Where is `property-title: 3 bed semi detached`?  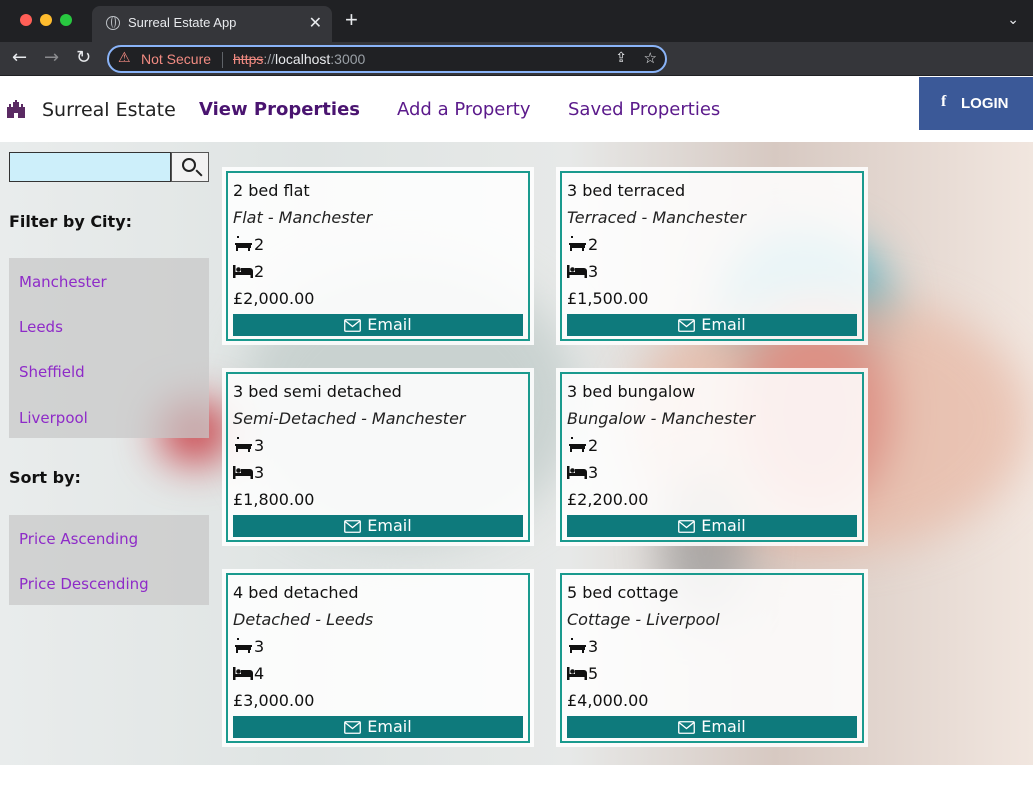 property-title: 3 bed semi detached is located at coordinates (317, 391).